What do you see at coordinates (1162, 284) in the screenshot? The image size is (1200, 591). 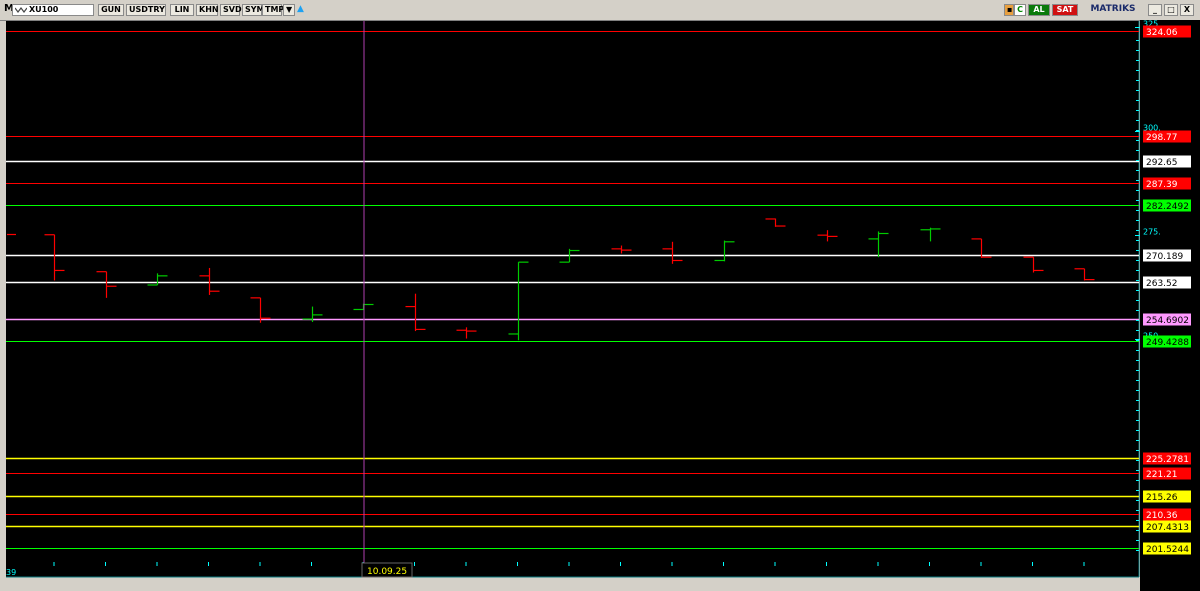 I see `level-tag-label-6: 263.52` at bounding box center [1162, 284].